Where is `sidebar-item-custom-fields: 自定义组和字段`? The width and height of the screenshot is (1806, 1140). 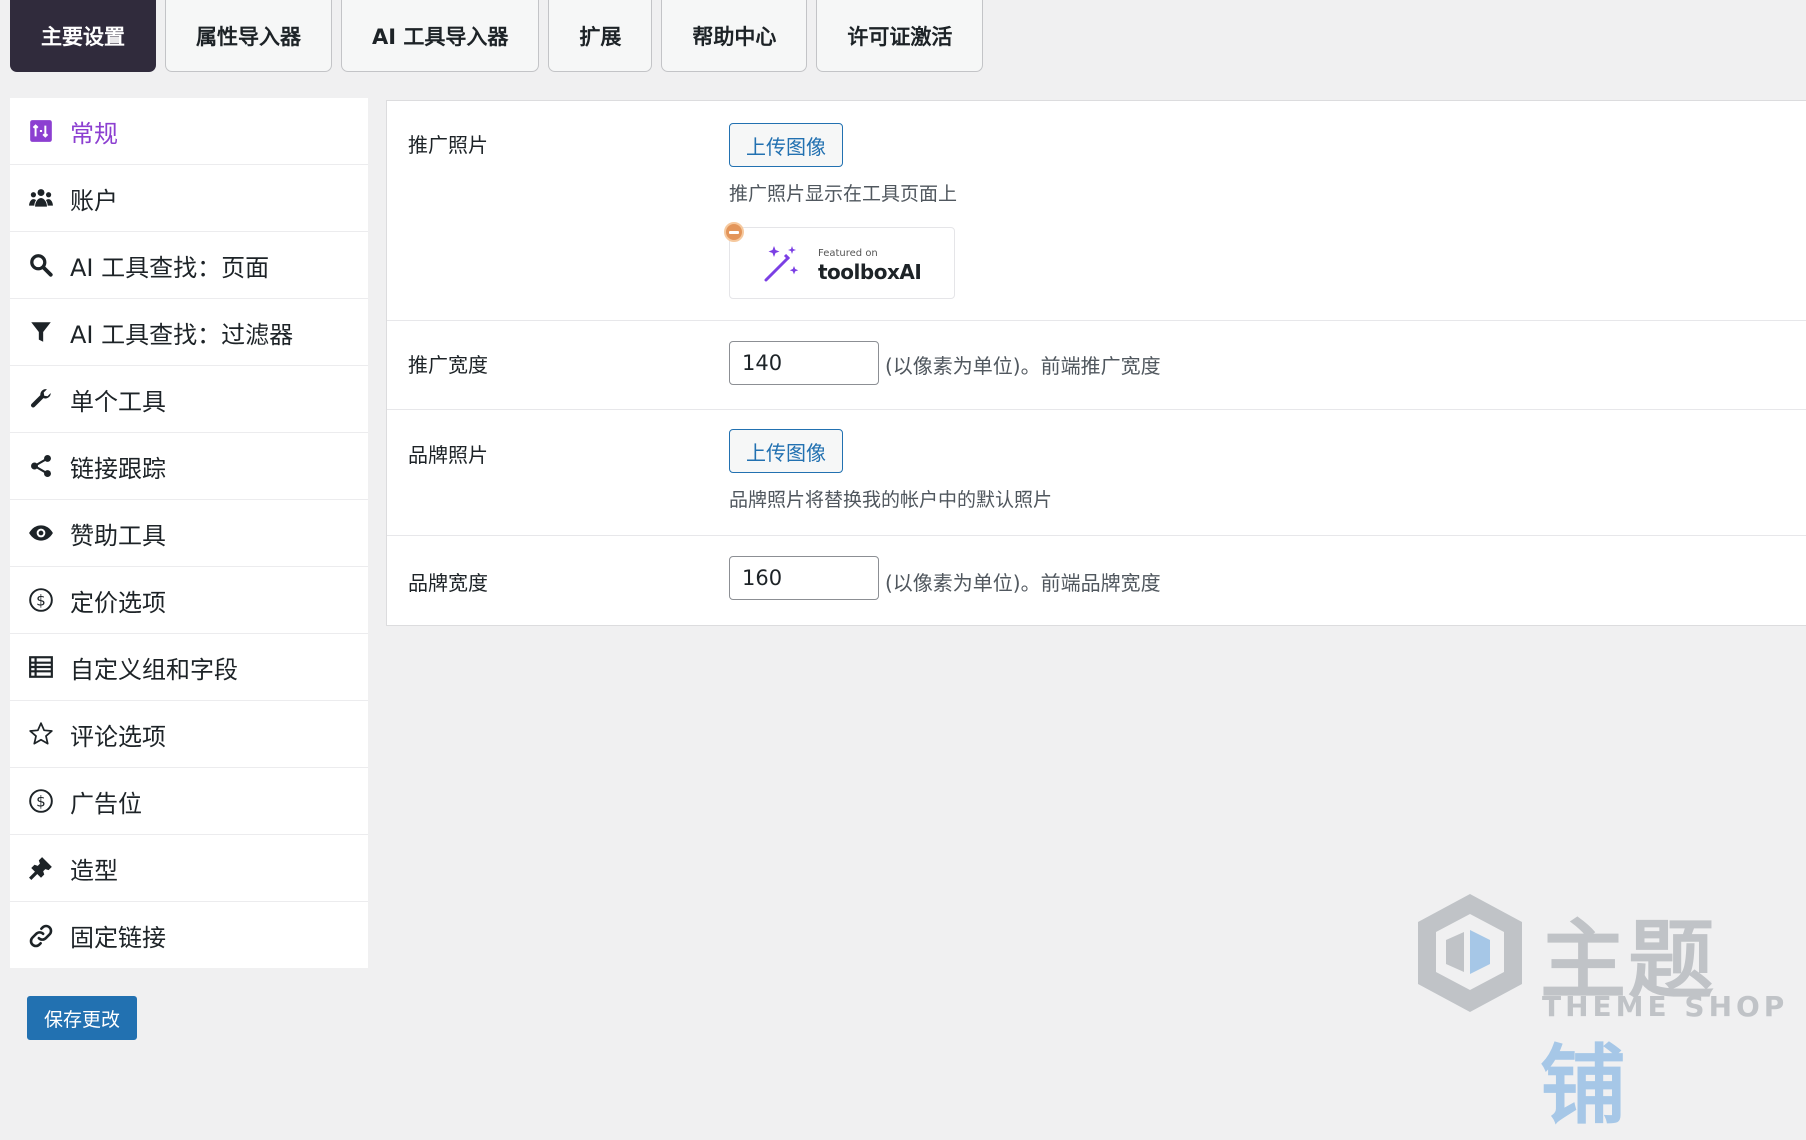 sidebar-item-custom-fields: 自定义组和字段 is located at coordinates (189, 667).